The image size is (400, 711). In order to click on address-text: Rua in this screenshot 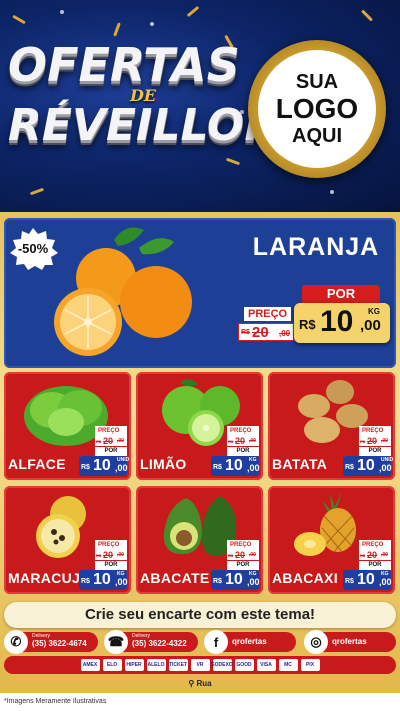, I will do `click(204, 683)`.